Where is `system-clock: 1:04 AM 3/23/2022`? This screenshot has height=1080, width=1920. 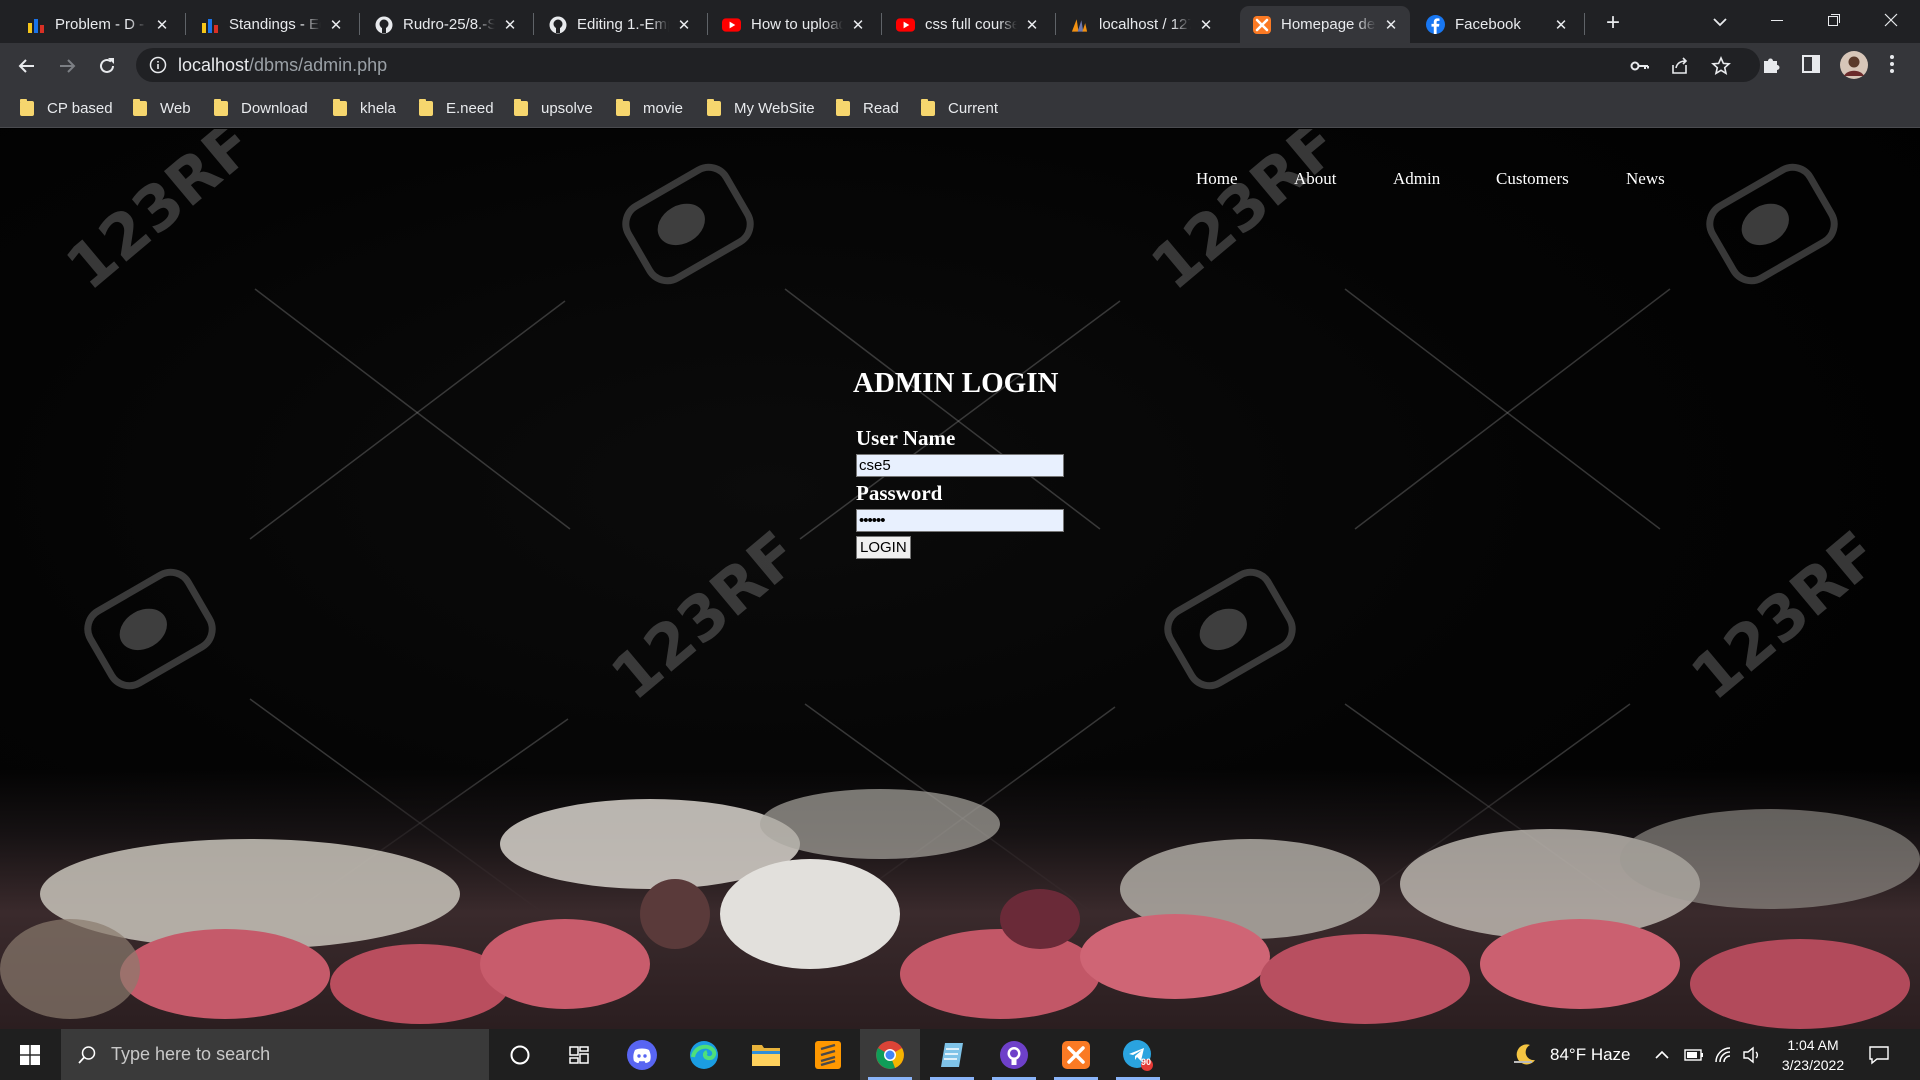
system-clock: 1:04 AM 3/23/2022 is located at coordinates (1813, 1055).